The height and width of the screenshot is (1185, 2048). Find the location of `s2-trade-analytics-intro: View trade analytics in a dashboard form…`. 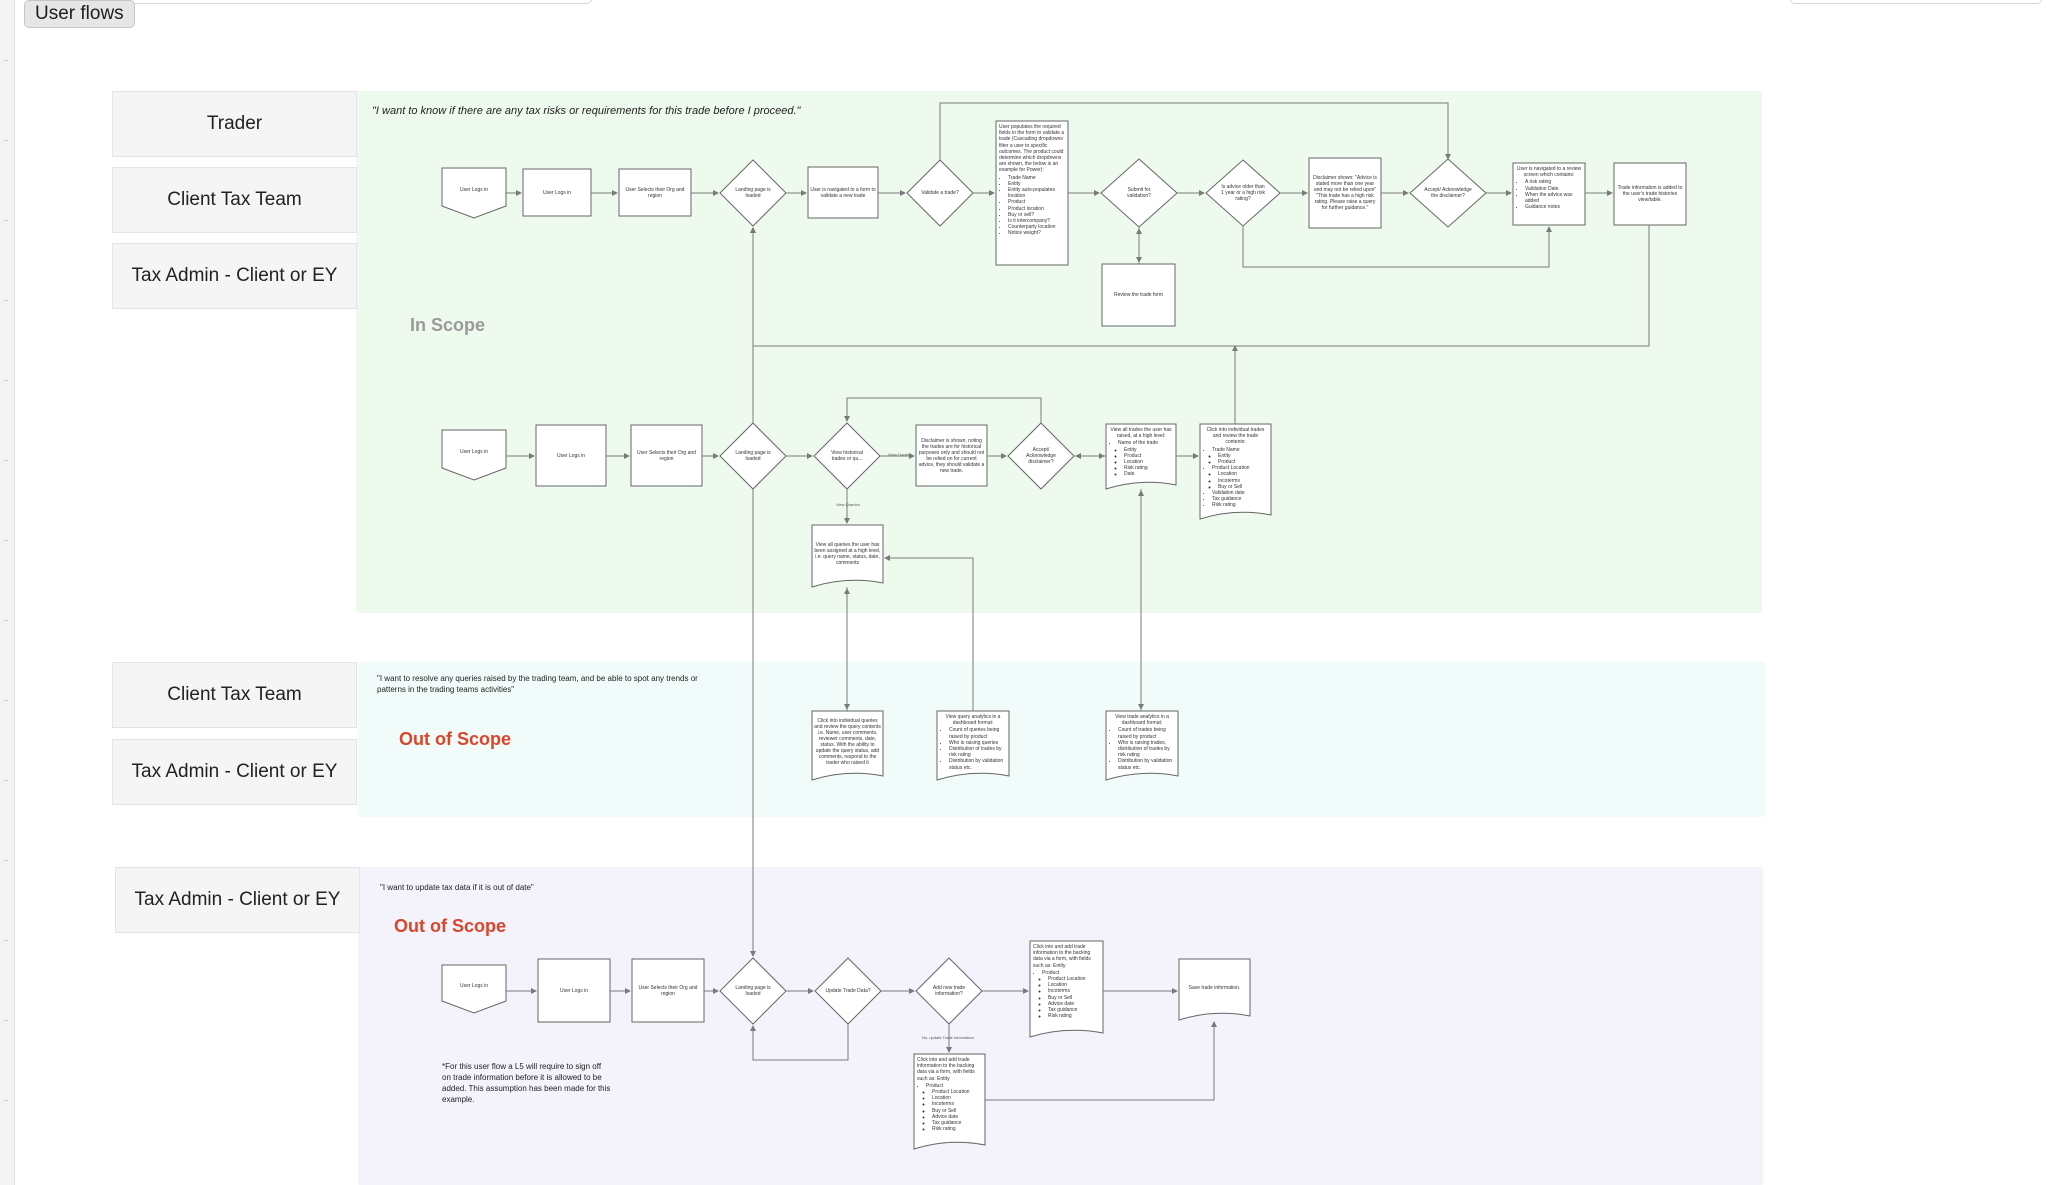

s2-trade-analytics-intro: View trade analytics in a dashboard form… is located at coordinates (1142, 720).